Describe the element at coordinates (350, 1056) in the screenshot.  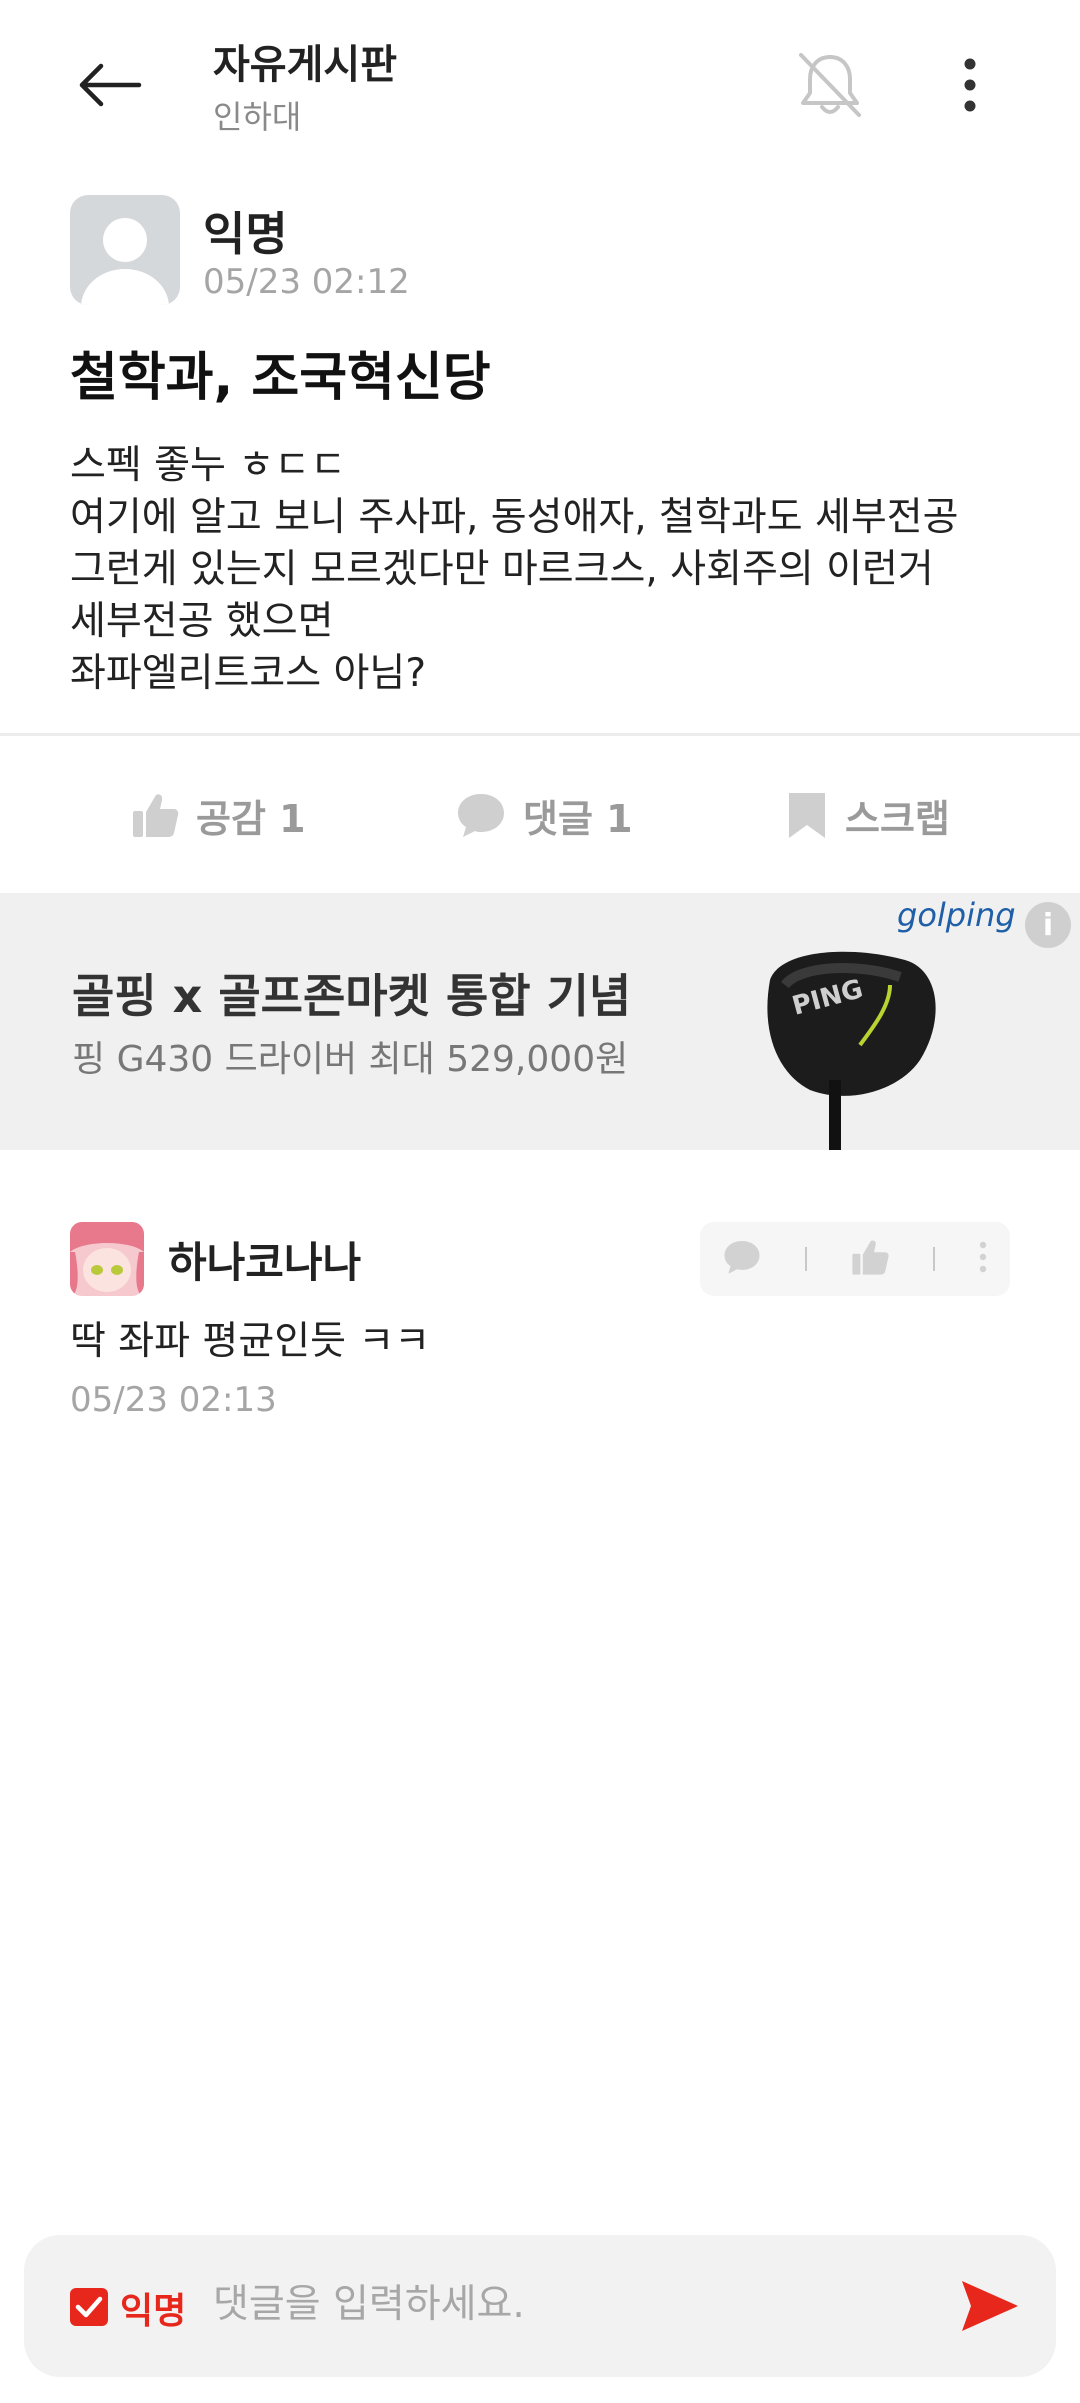
I see `ad-subtitle: 핑 G430 드라이버 최대 529,000원` at that location.